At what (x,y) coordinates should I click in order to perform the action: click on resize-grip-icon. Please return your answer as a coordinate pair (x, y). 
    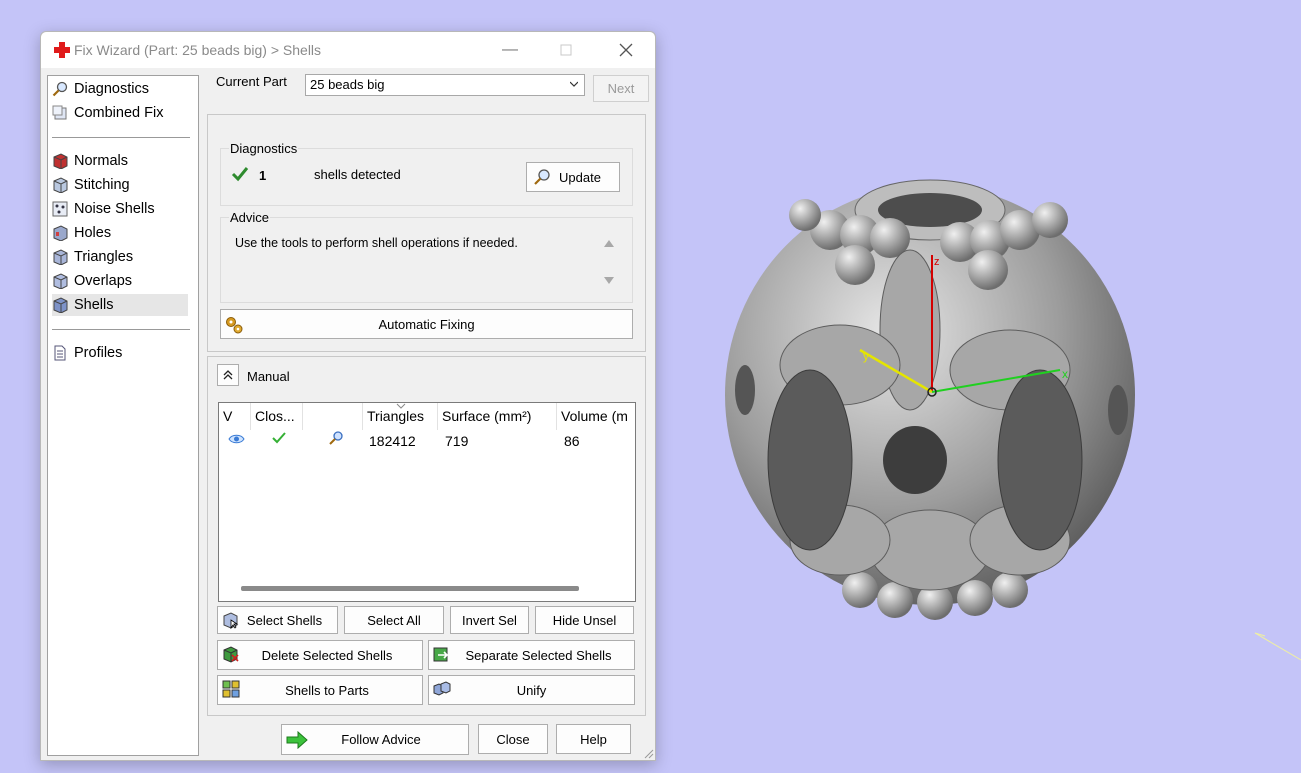
    Looking at the image, I should click on (648, 753).